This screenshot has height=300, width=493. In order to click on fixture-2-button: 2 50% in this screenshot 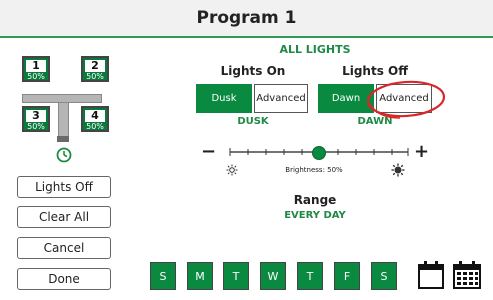, I will do `click(95, 69)`.